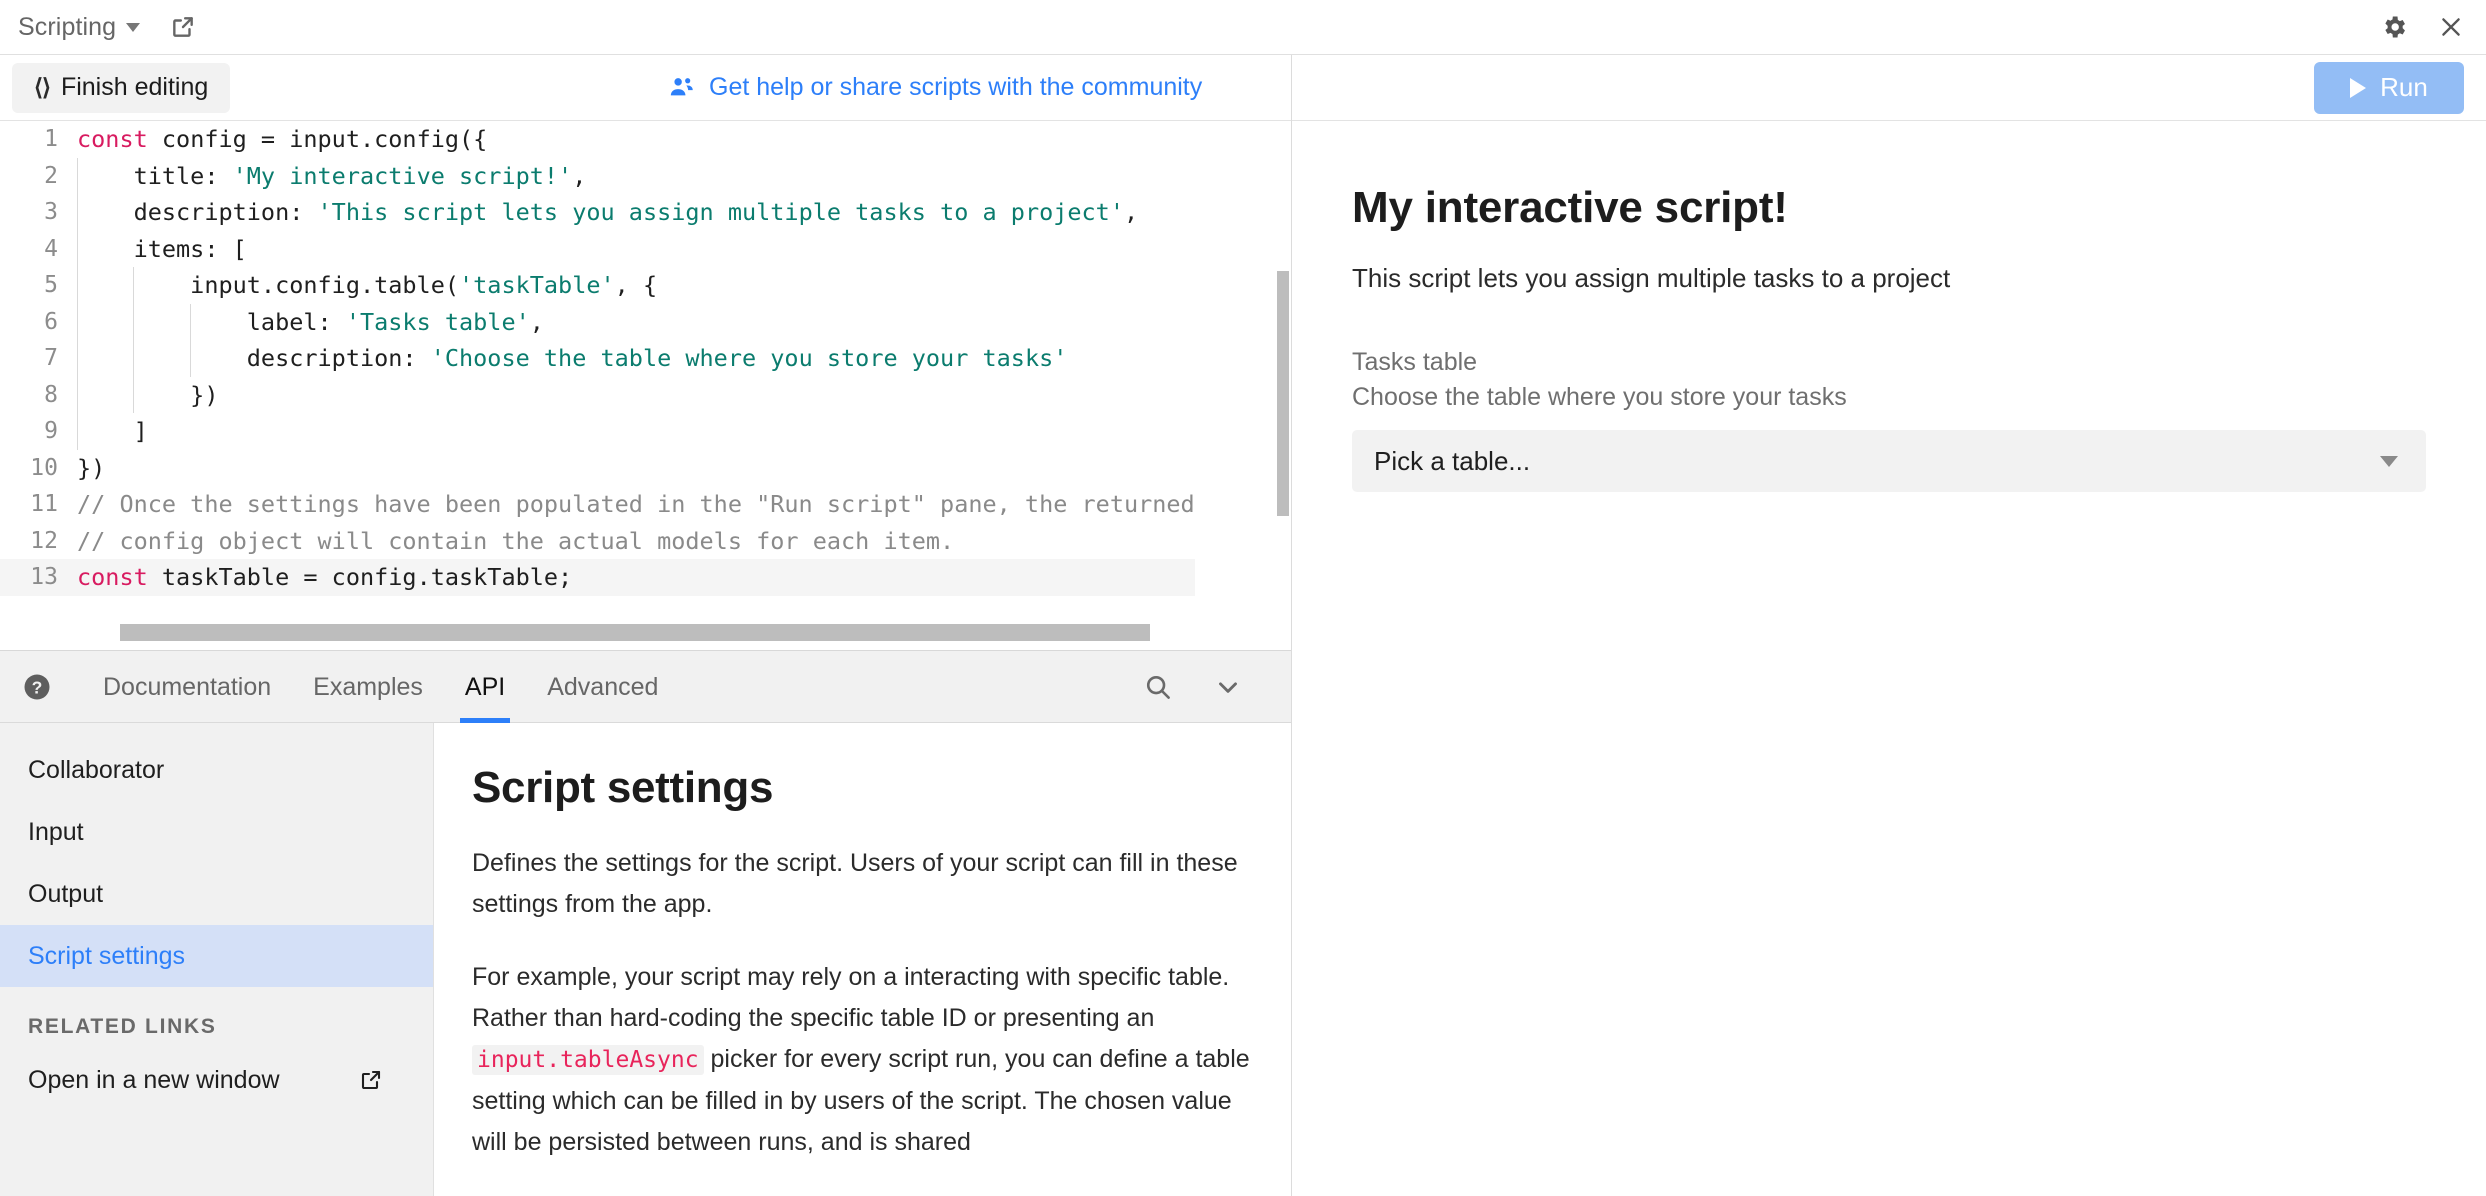  I want to click on tab-label: Examples, so click(368, 686).